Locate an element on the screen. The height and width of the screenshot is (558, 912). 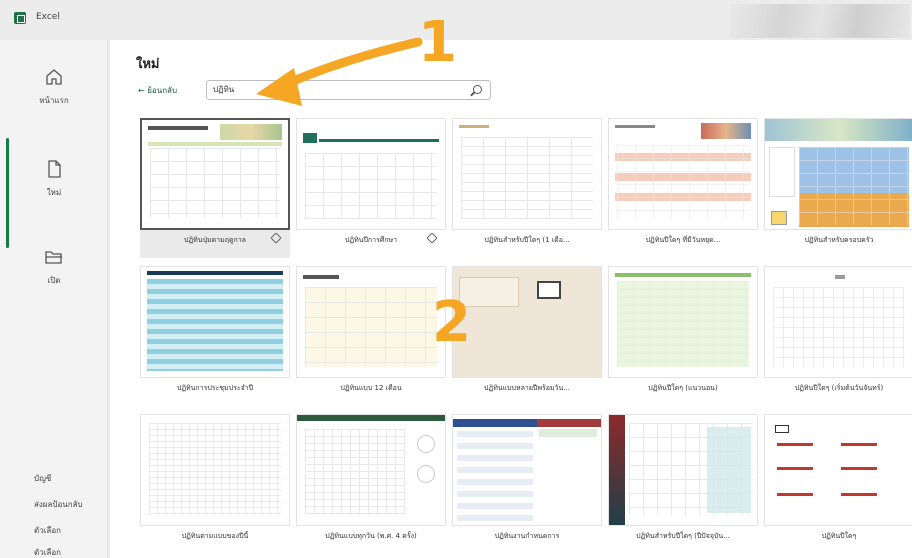
nav-feedback: ส่งผลป้อนกลับ is located at coordinates (58, 504).